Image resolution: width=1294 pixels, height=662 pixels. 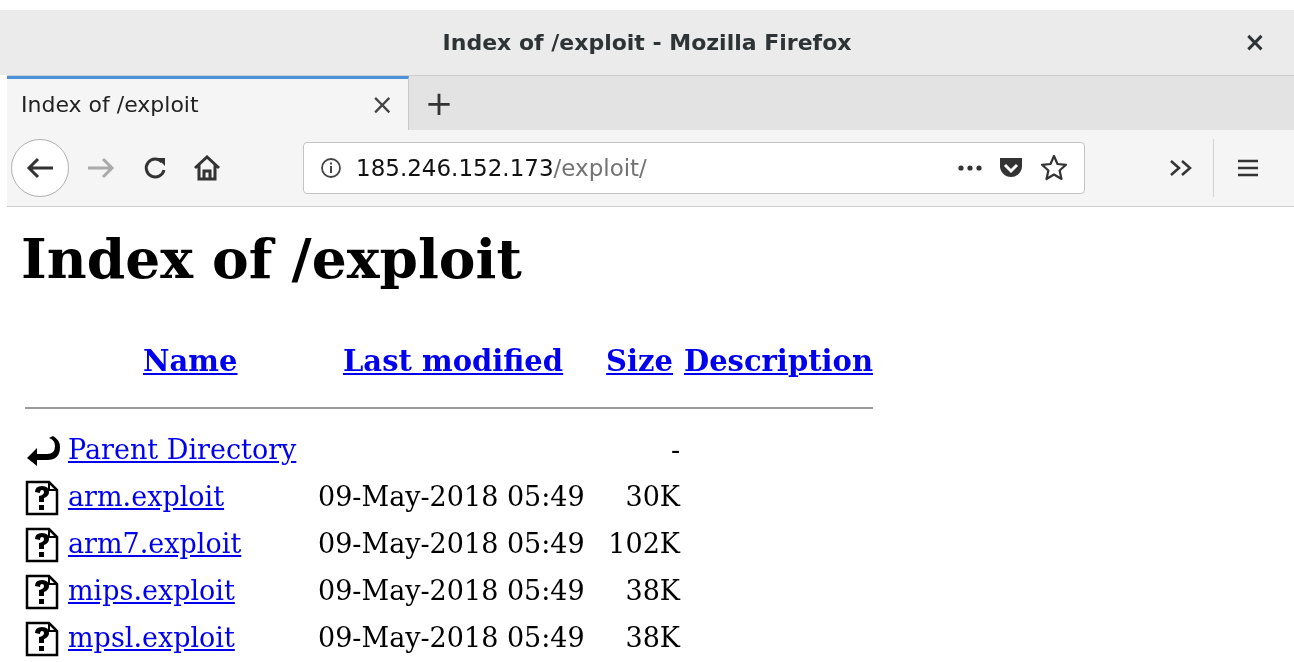 I want to click on double-chevron-icon, so click(x=1181, y=168).